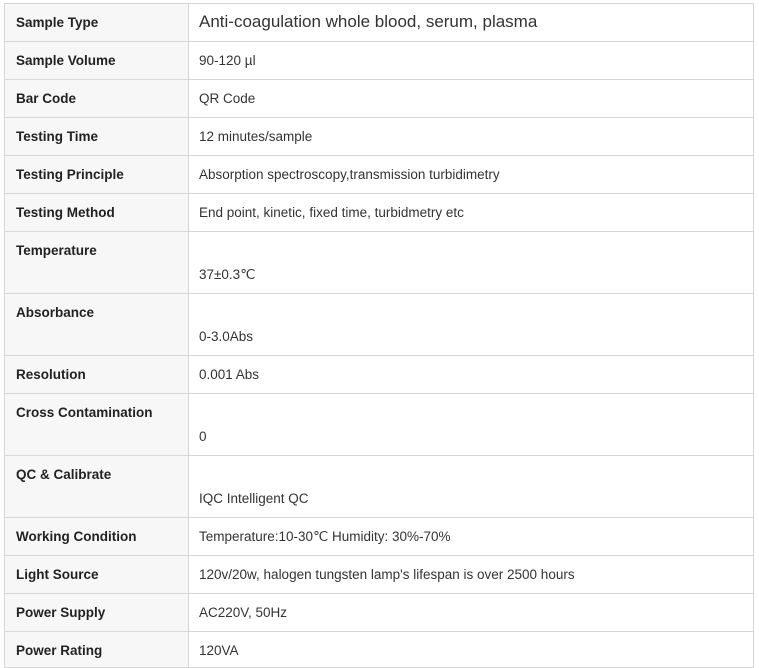  Describe the element at coordinates (471, 649) in the screenshot. I see `row-value: 120VA` at that location.